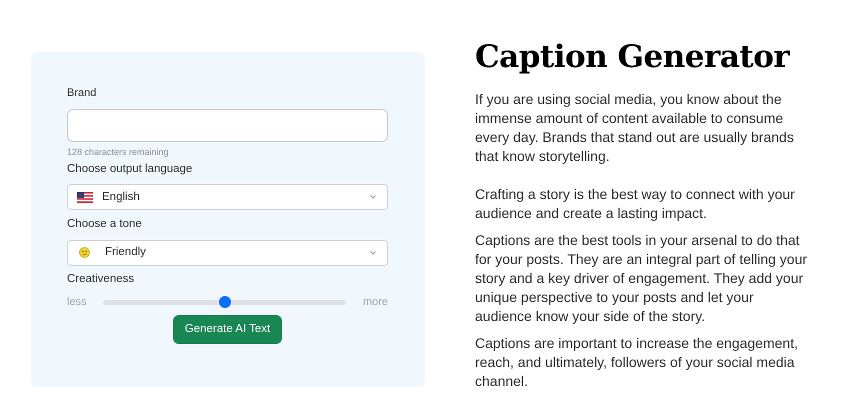  I want to click on slider-thumb, so click(224, 302).